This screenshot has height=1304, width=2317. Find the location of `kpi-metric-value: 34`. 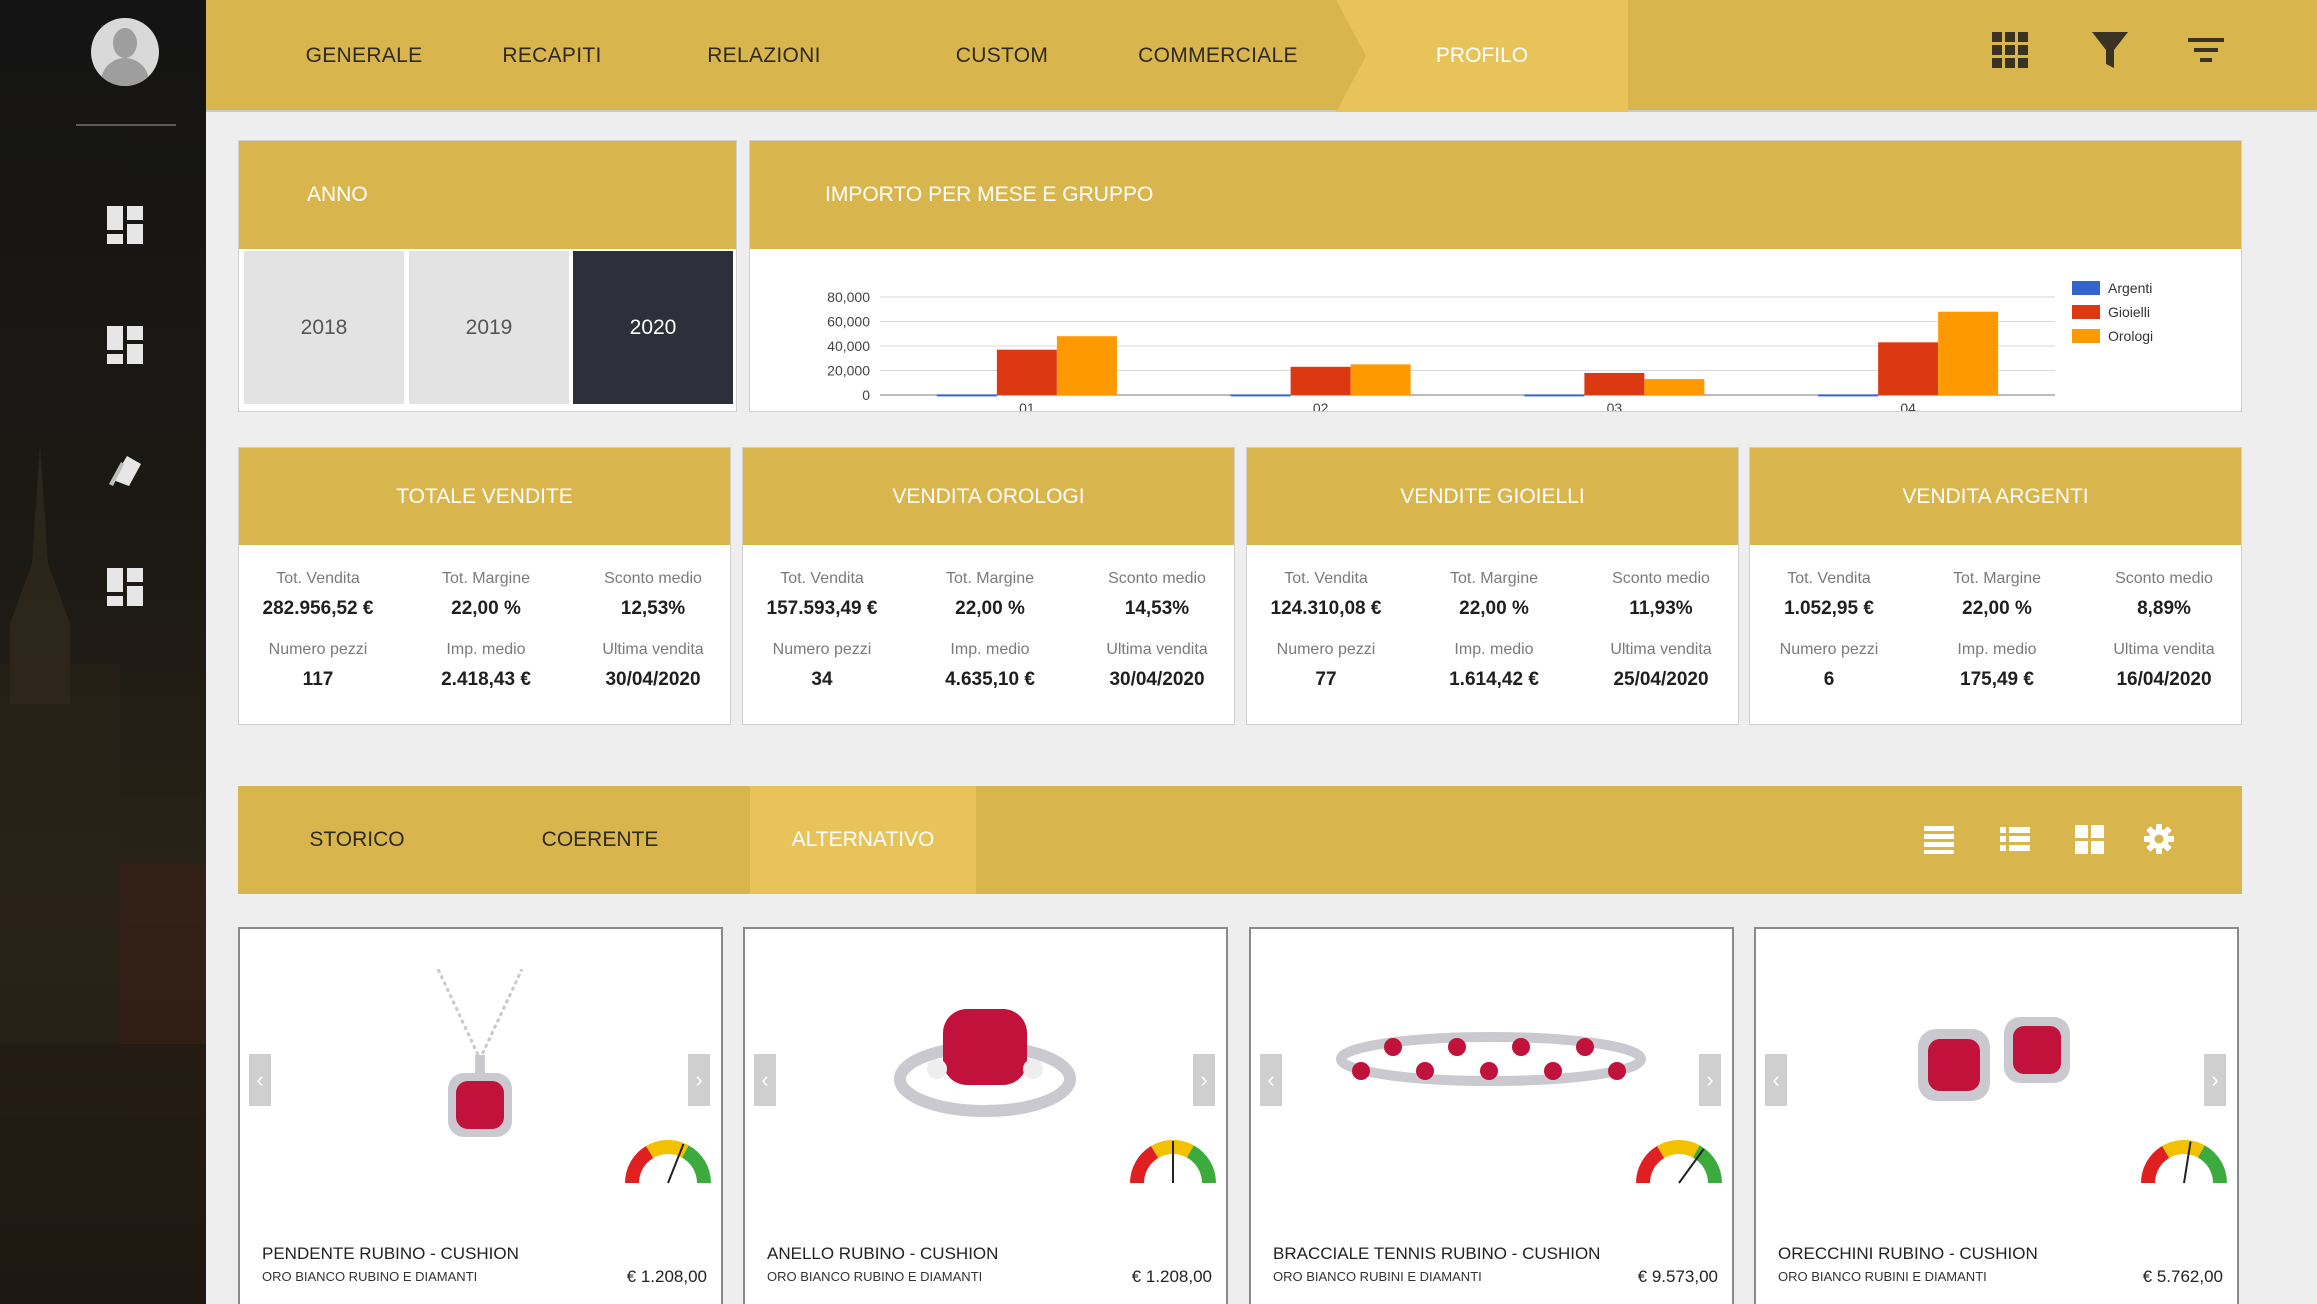

kpi-metric-value: 34 is located at coordinates (822, 679).